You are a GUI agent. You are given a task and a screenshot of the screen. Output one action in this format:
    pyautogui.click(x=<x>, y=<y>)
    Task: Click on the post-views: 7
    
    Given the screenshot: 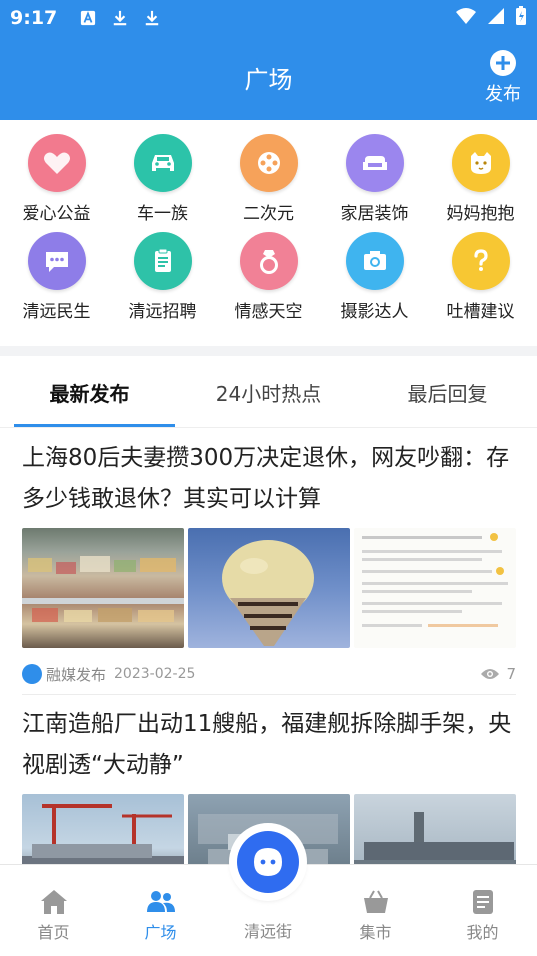 What is the action you would take?
    pyautogui.click(x=498, y=674)
    